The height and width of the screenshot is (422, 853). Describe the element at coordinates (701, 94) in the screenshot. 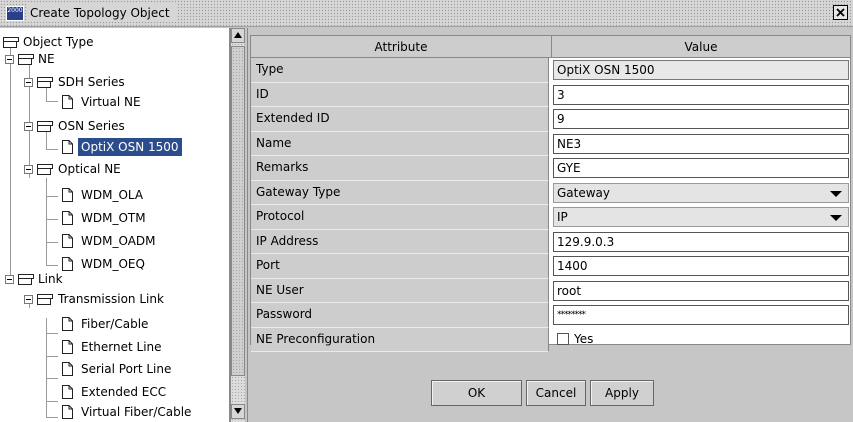

I see `id-field: 3` at that location.